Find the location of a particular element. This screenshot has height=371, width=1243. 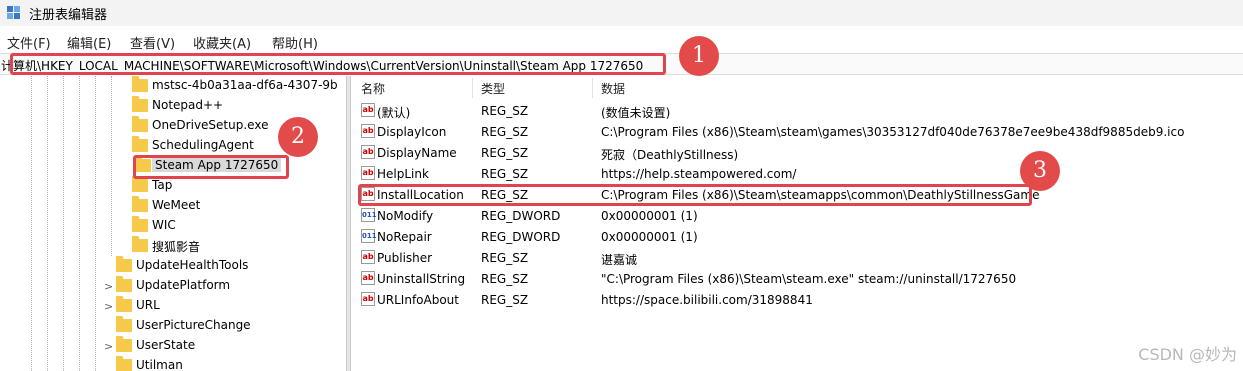

menu-edit: 编辑(E) is located at coordinates (89, 42).